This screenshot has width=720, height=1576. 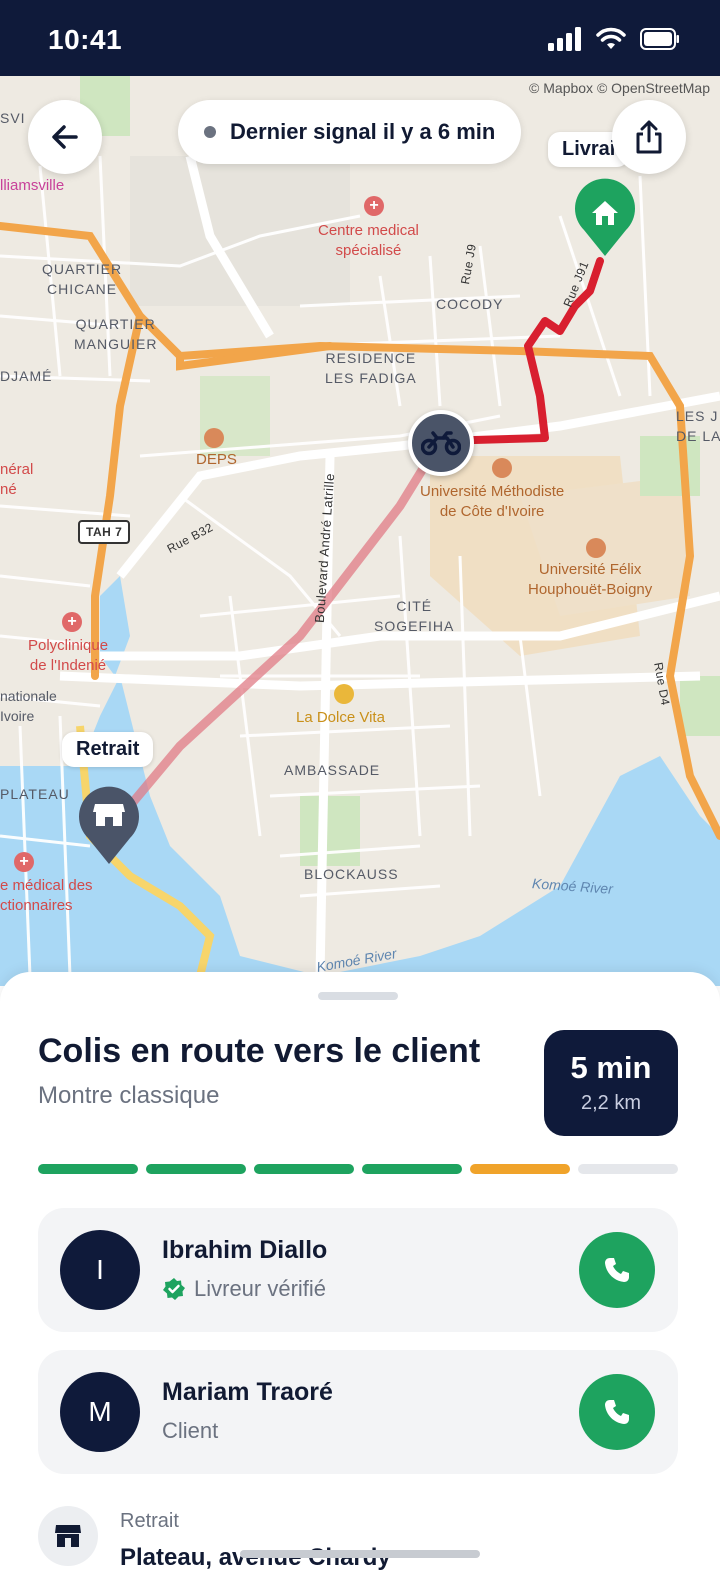 What do you see at coordinates (564, 39) in the screenshot?
I see `cellular-signal-icon` at bounding box center [564, 39].